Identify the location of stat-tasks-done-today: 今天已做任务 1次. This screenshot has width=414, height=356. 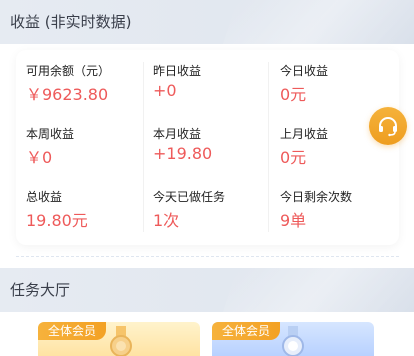
(203, 210).